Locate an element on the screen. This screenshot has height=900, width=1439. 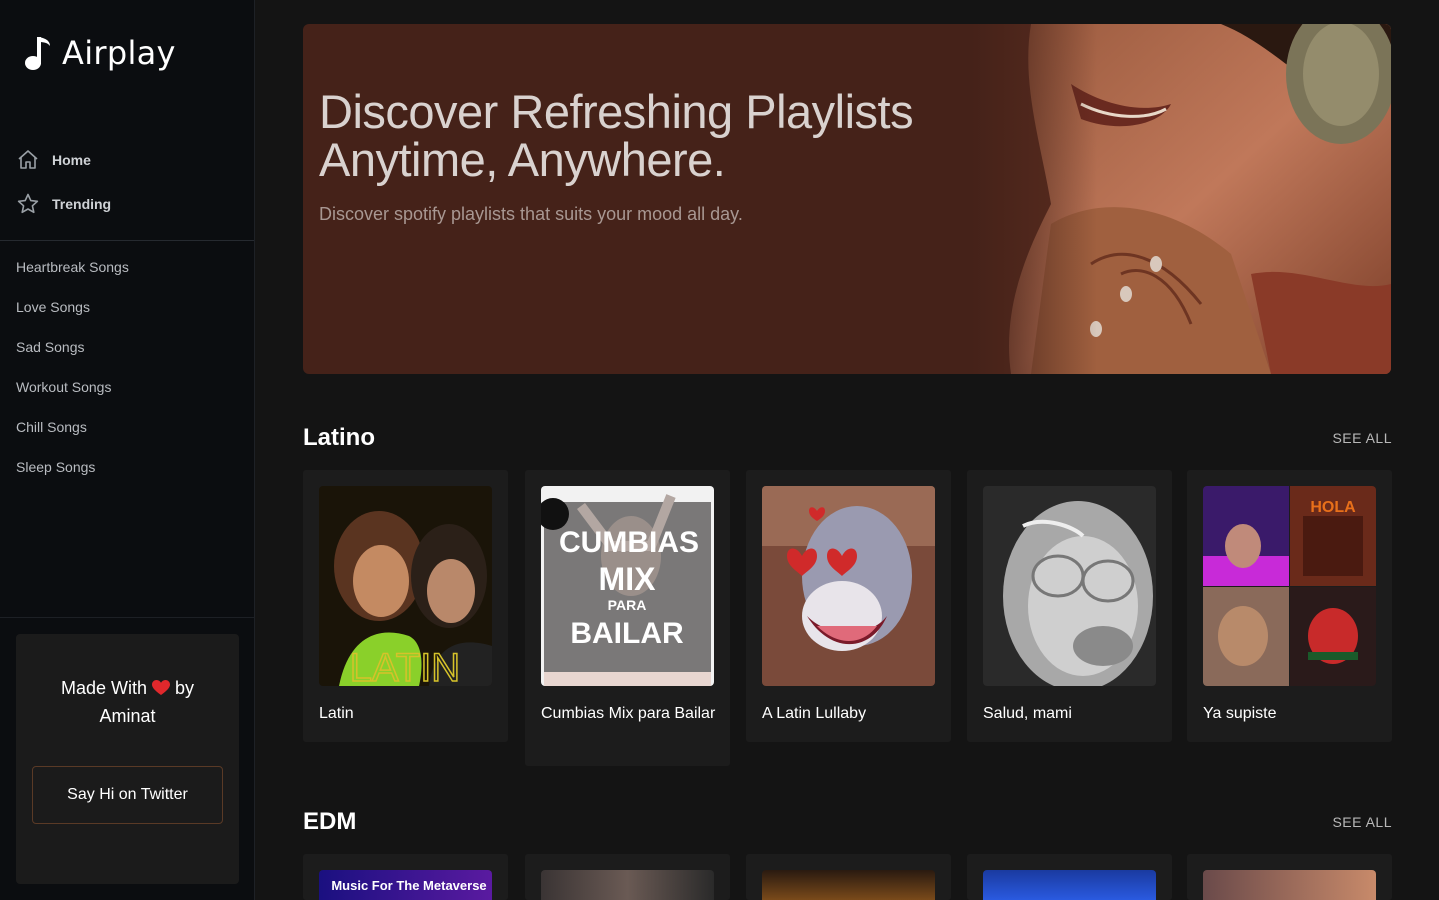
category-item-chill: Chill Songs is located at coordinates (72, 427).